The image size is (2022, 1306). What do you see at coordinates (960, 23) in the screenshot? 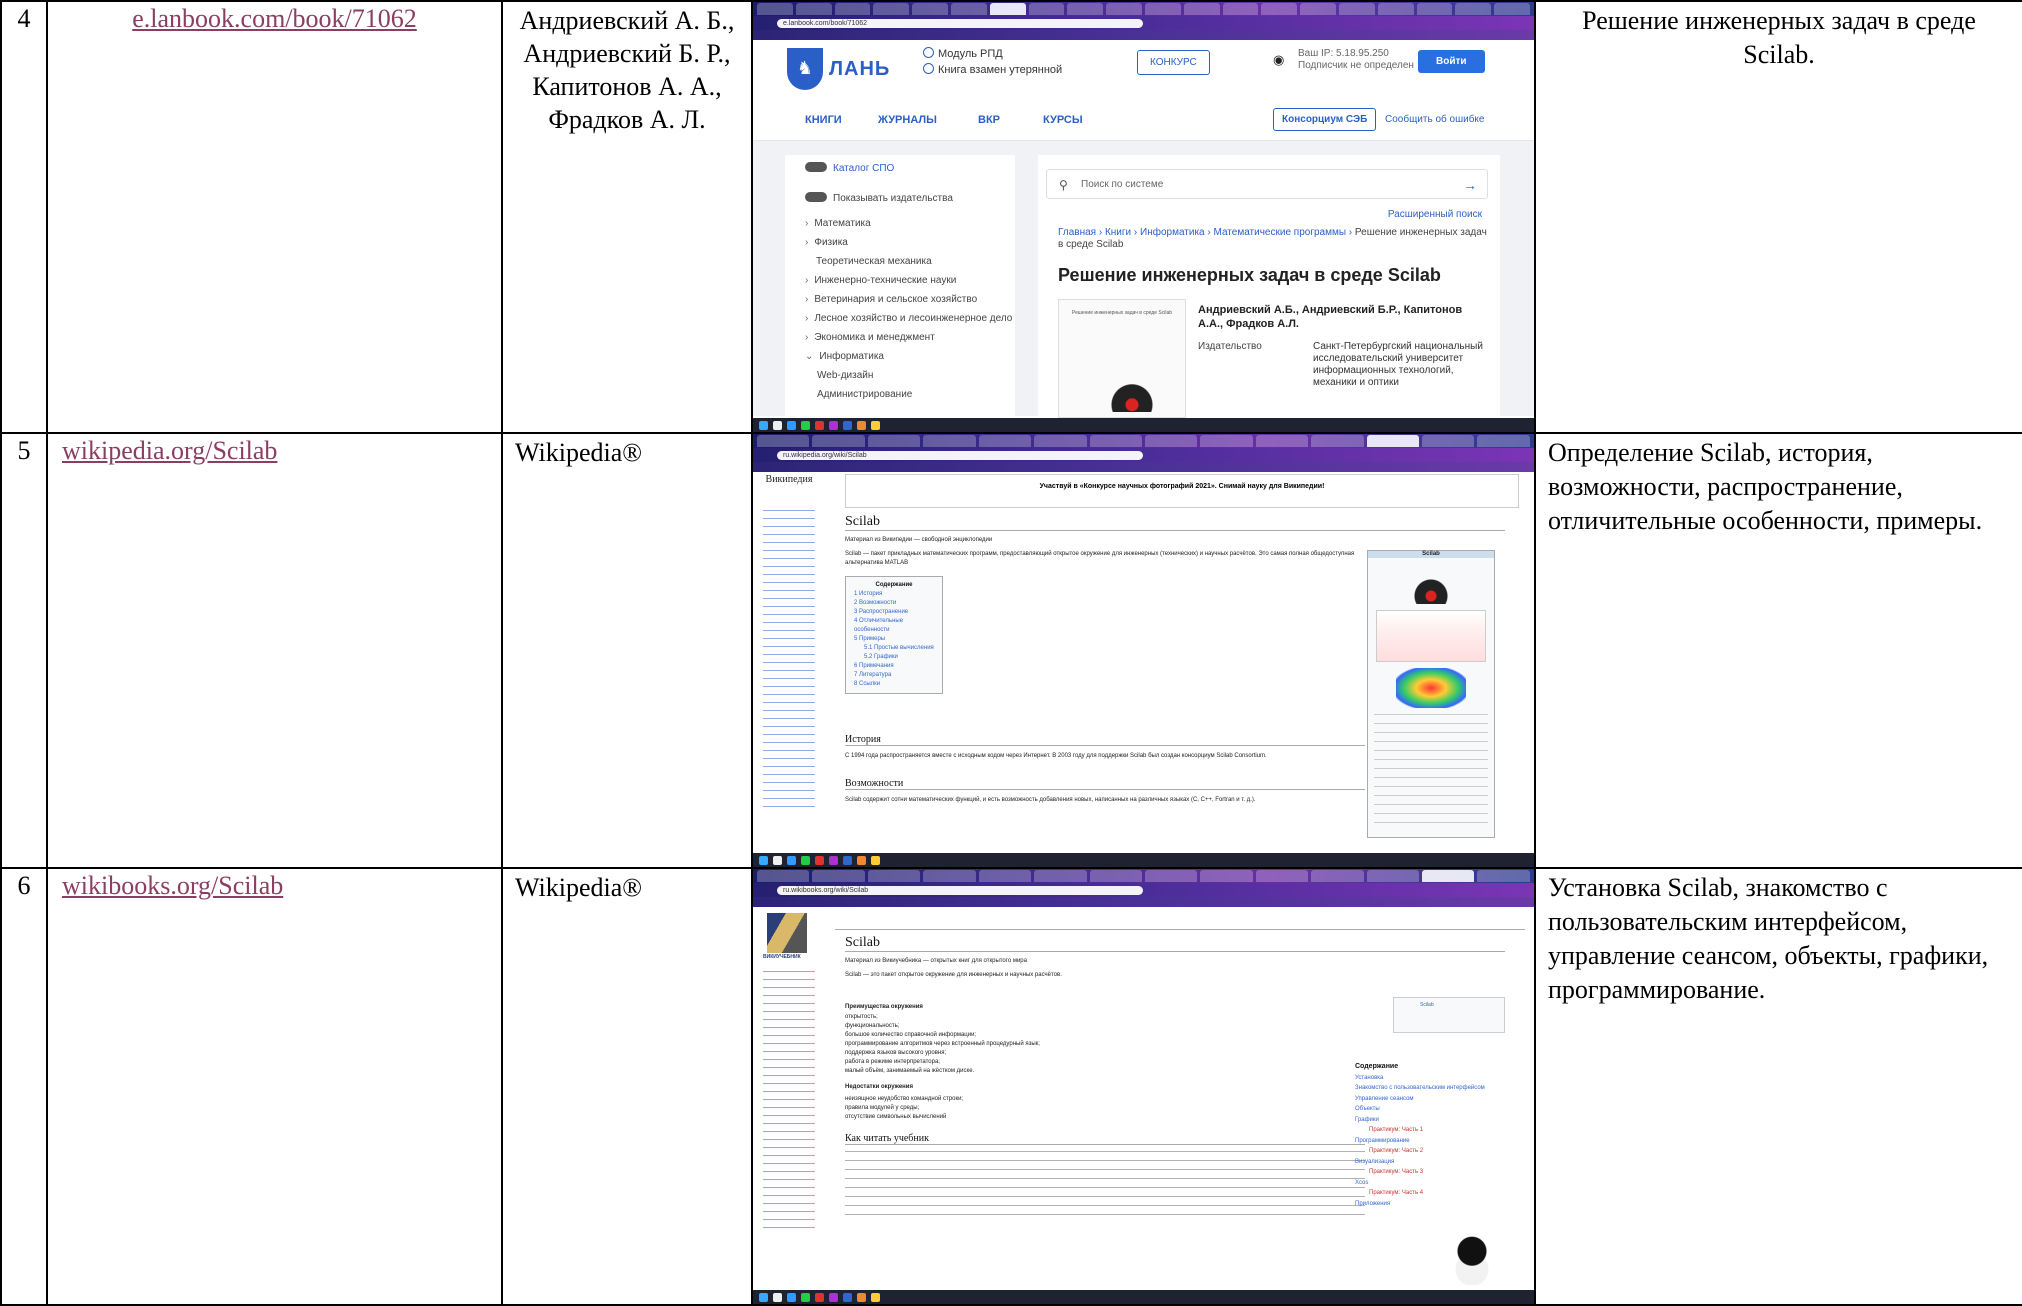
I see `url-field: e.lanbook.com/book/71062` at bounding box center [960, 23].